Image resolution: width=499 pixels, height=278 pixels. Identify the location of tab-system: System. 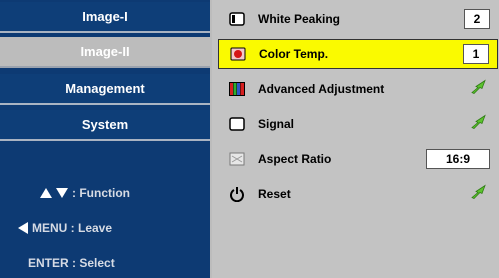
(105, 125).